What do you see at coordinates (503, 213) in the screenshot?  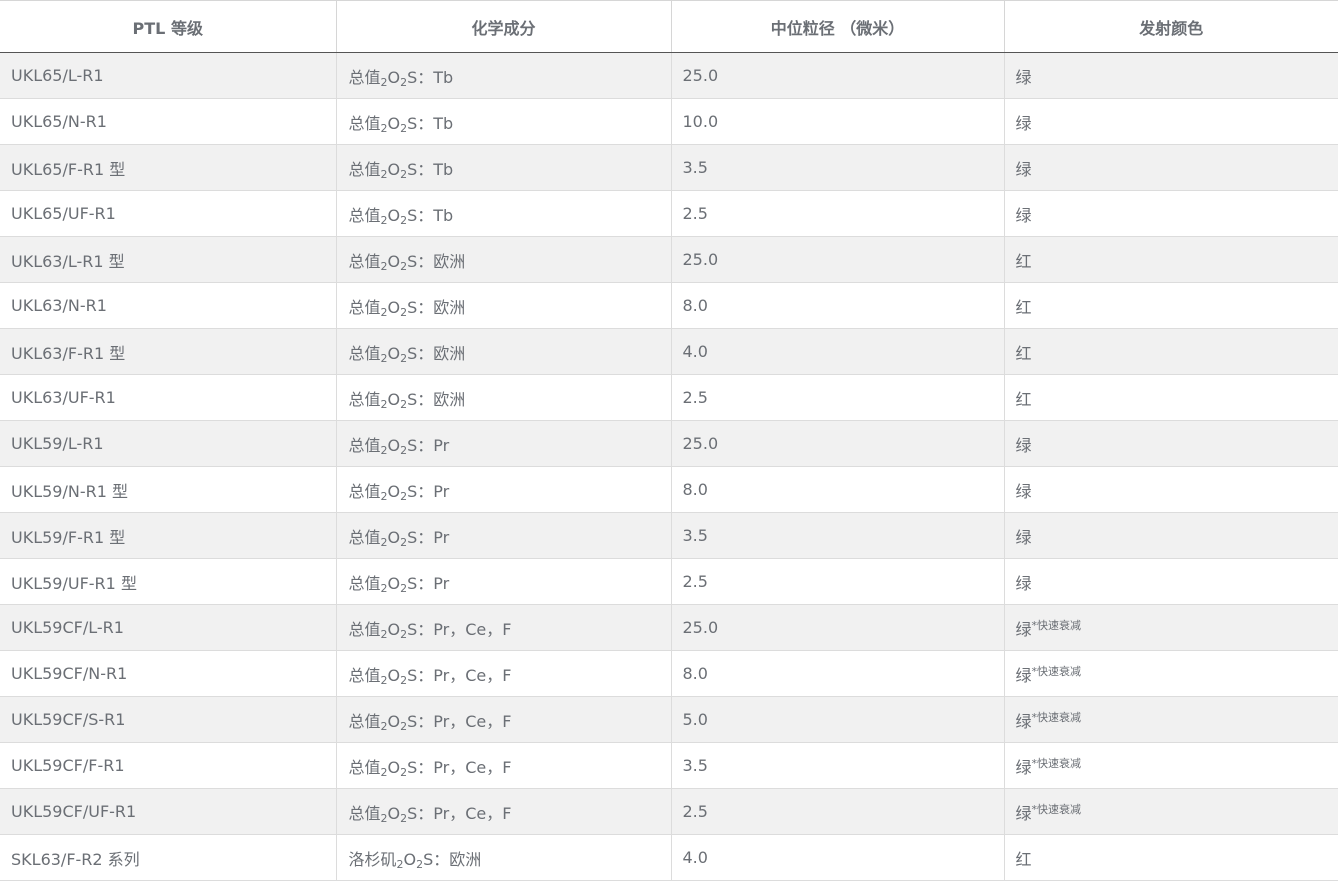 I see `cell-chemistry: 总值2O2S：Tb` at bounding box center [503, 213].